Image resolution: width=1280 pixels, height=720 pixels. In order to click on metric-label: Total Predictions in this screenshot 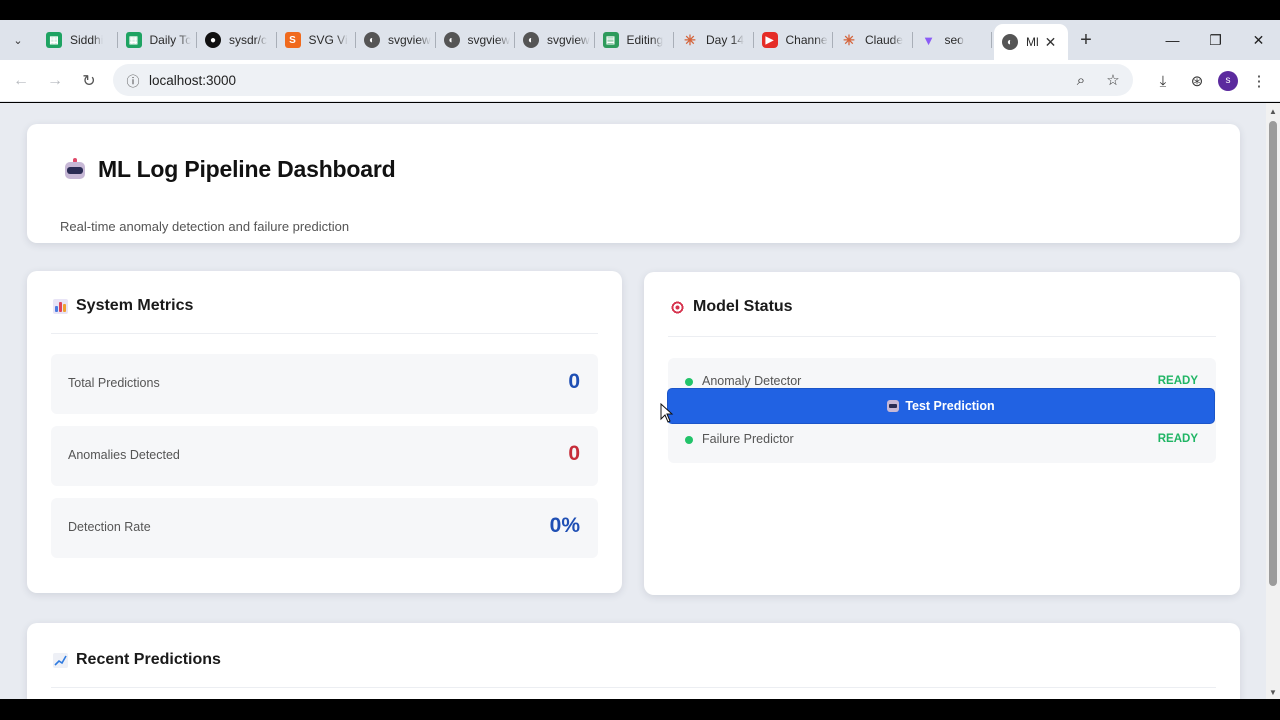, I will do `click(114, 383)`.